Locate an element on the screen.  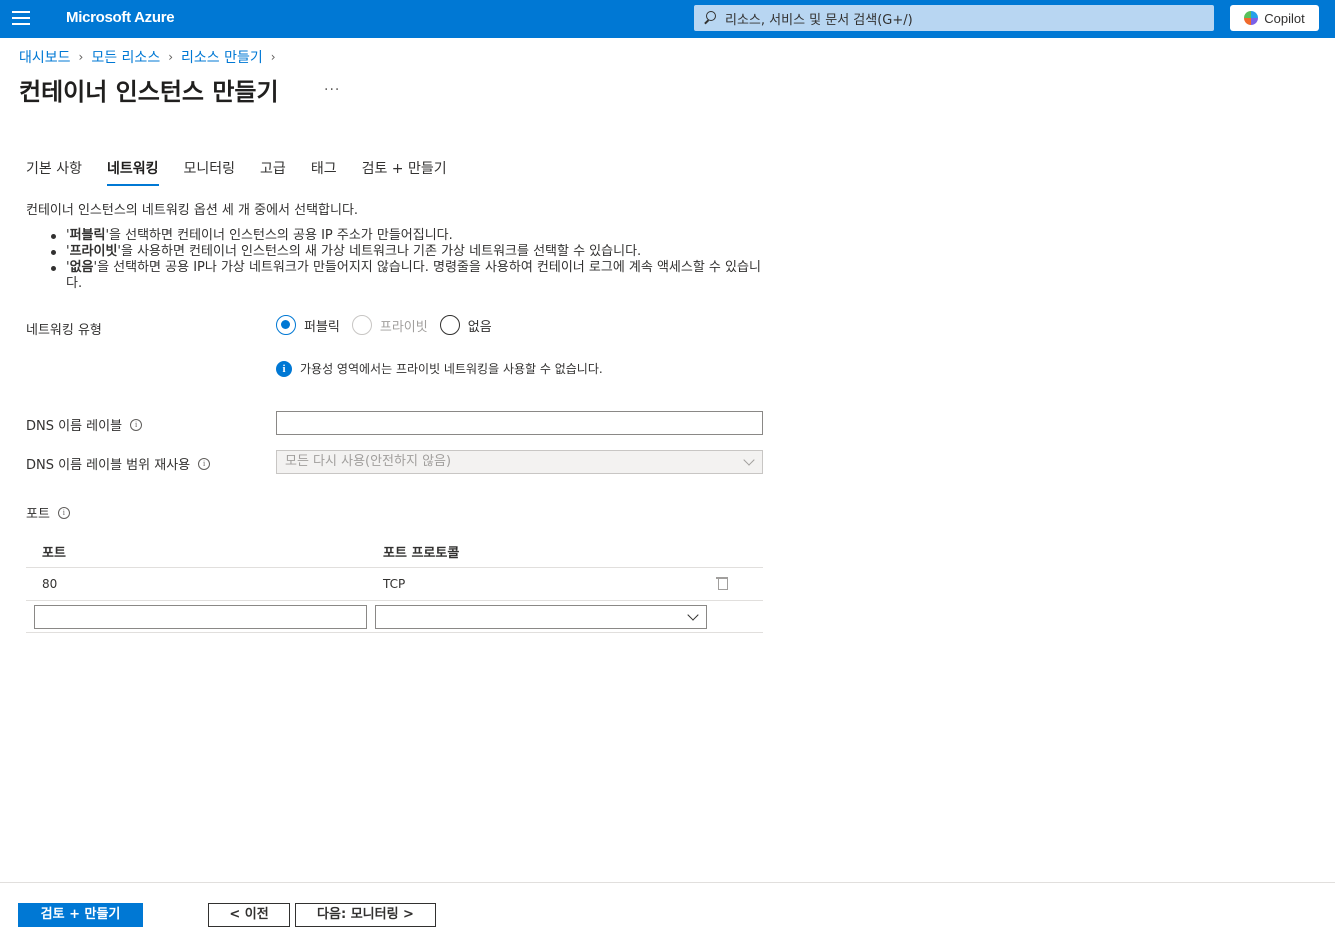
breadcrumb-create-resource: 리소스 만들기 is located at coordinates (222, 57).